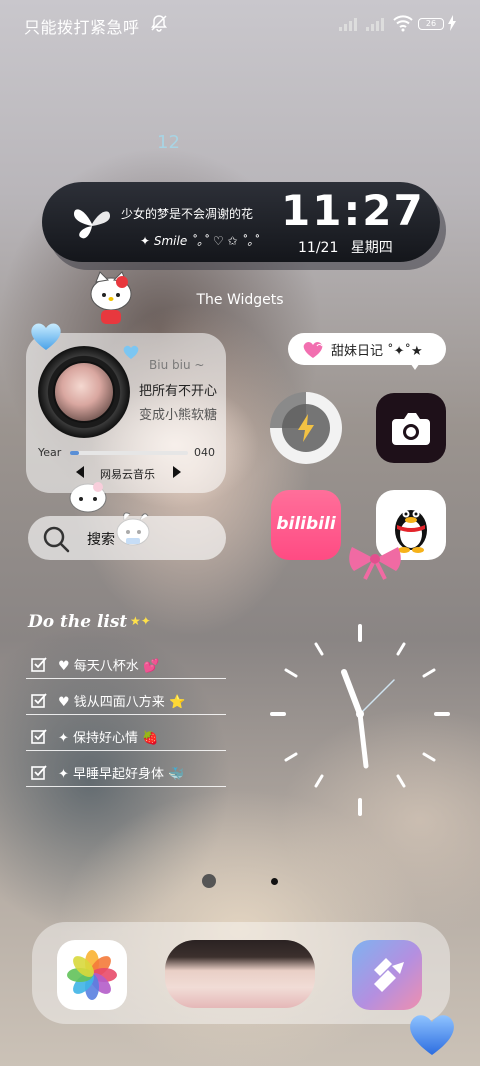  What do you see at coordinates (204, 452) in the screenshot?
I see `track-number: 040` at bounding box center [204, 452].